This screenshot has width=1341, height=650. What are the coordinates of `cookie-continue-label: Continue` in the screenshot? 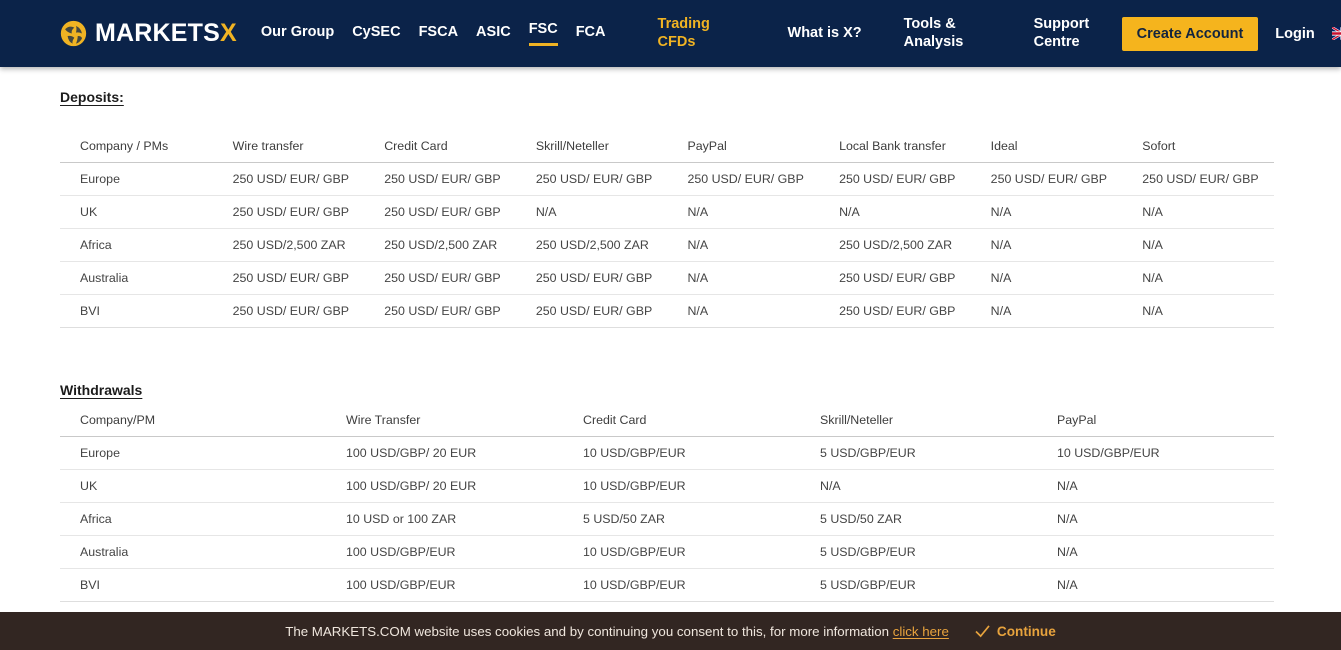 It's located at (1026, 631).